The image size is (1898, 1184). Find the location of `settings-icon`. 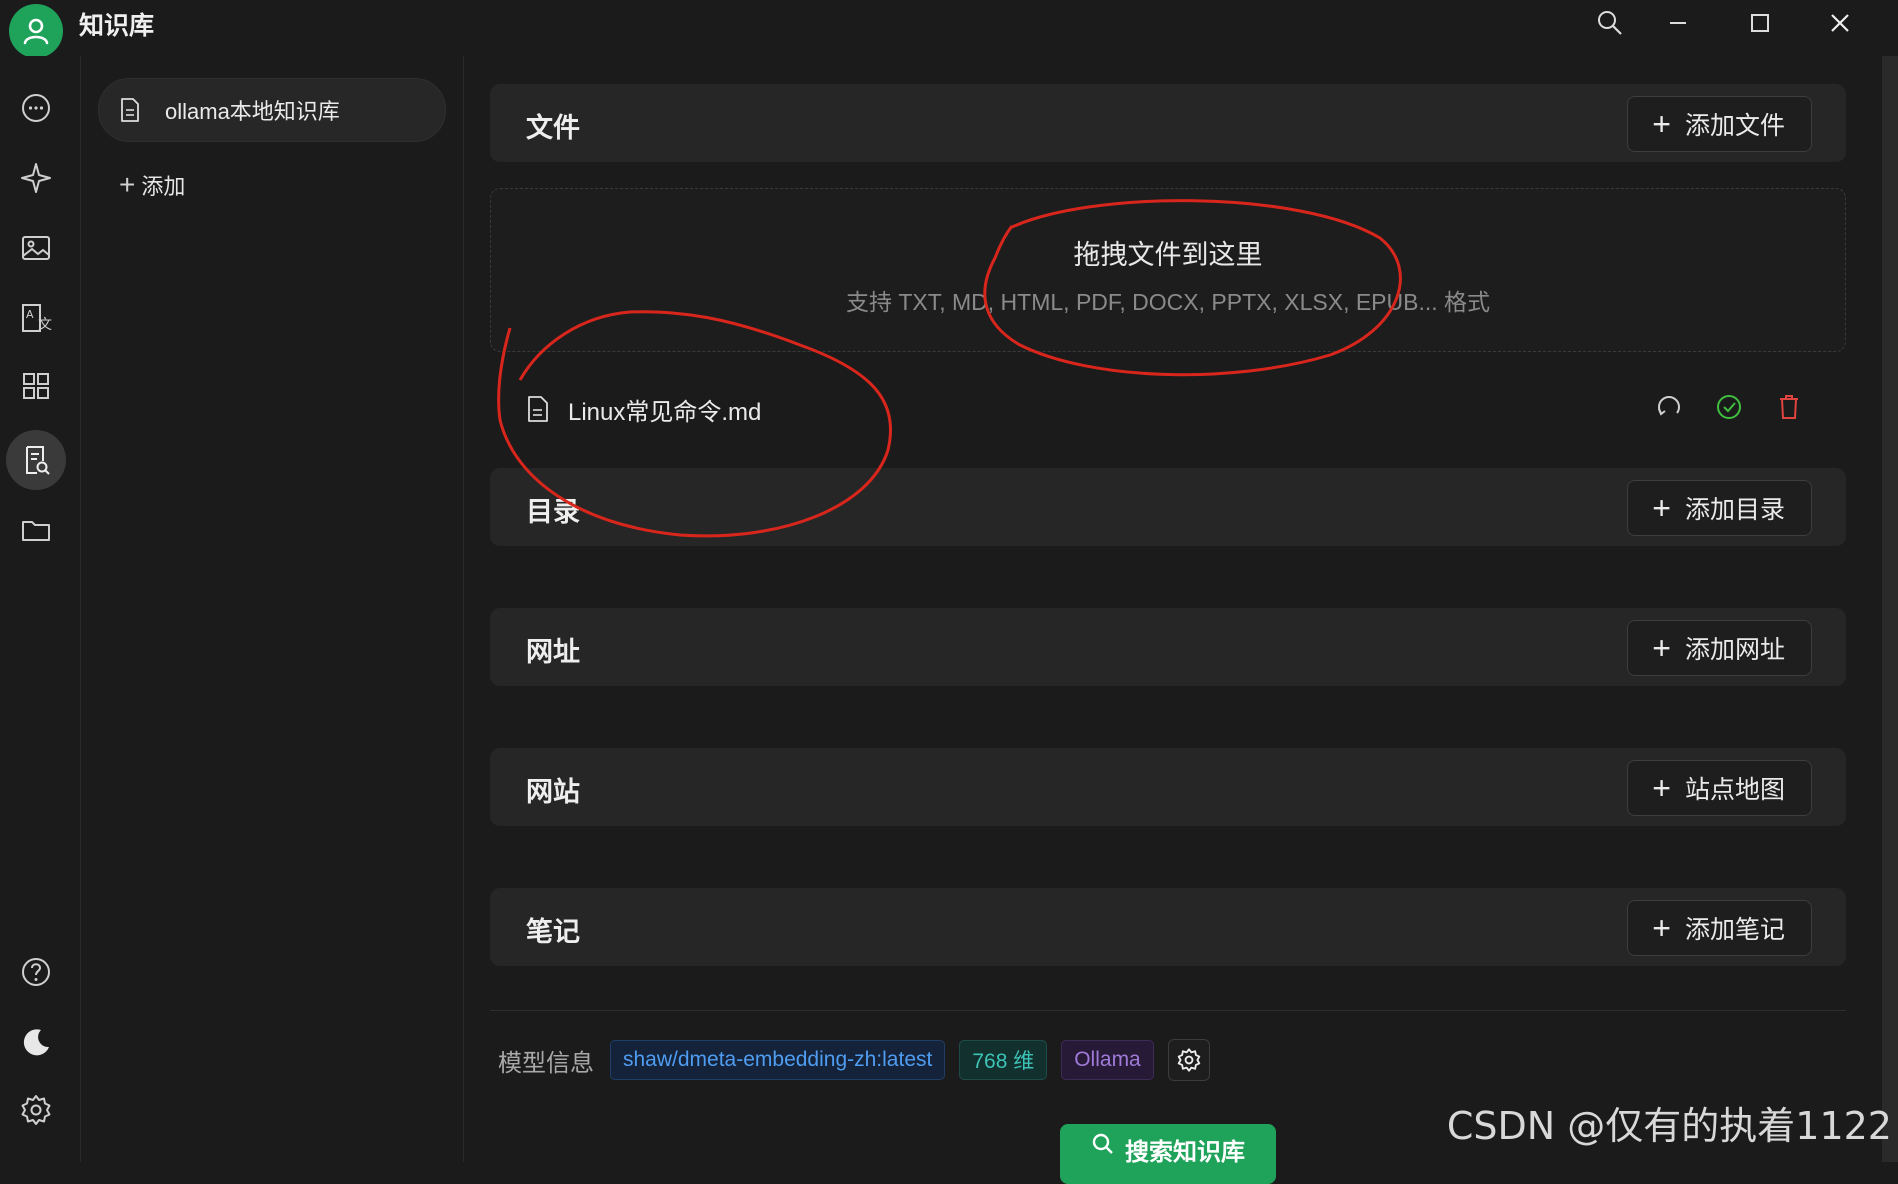

settings-icon is located at coordinates (36, 1110).